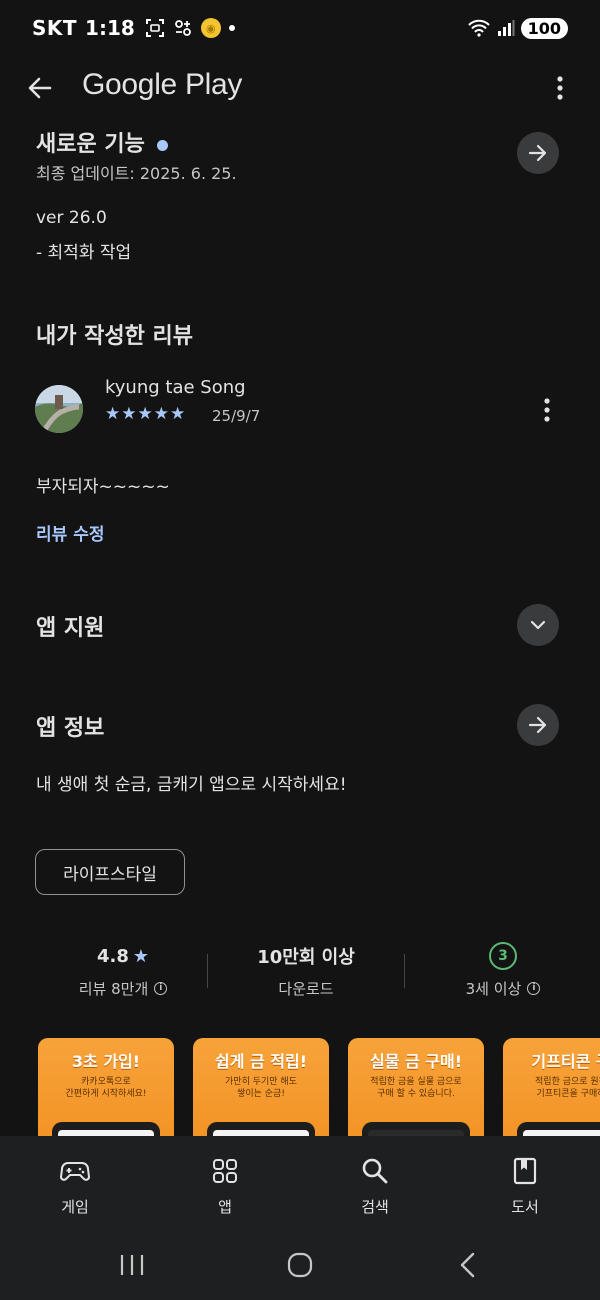 This screenshot has width=600, height=1300. What do you see at coordinates (110, 872) in the screenshot?
I see `category-chip: 라이프스타일` at bounding box center [110, 872].